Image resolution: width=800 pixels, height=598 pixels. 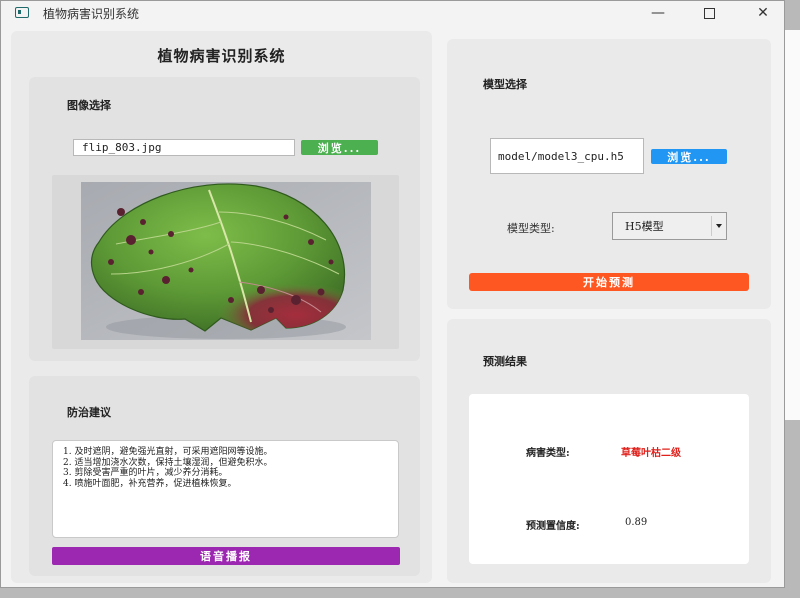 What do you see at coordinates (651, 453) in the screenshot?
I see `disease-type-value: 草莓叶枯二级` at bounding box center [651, 453].